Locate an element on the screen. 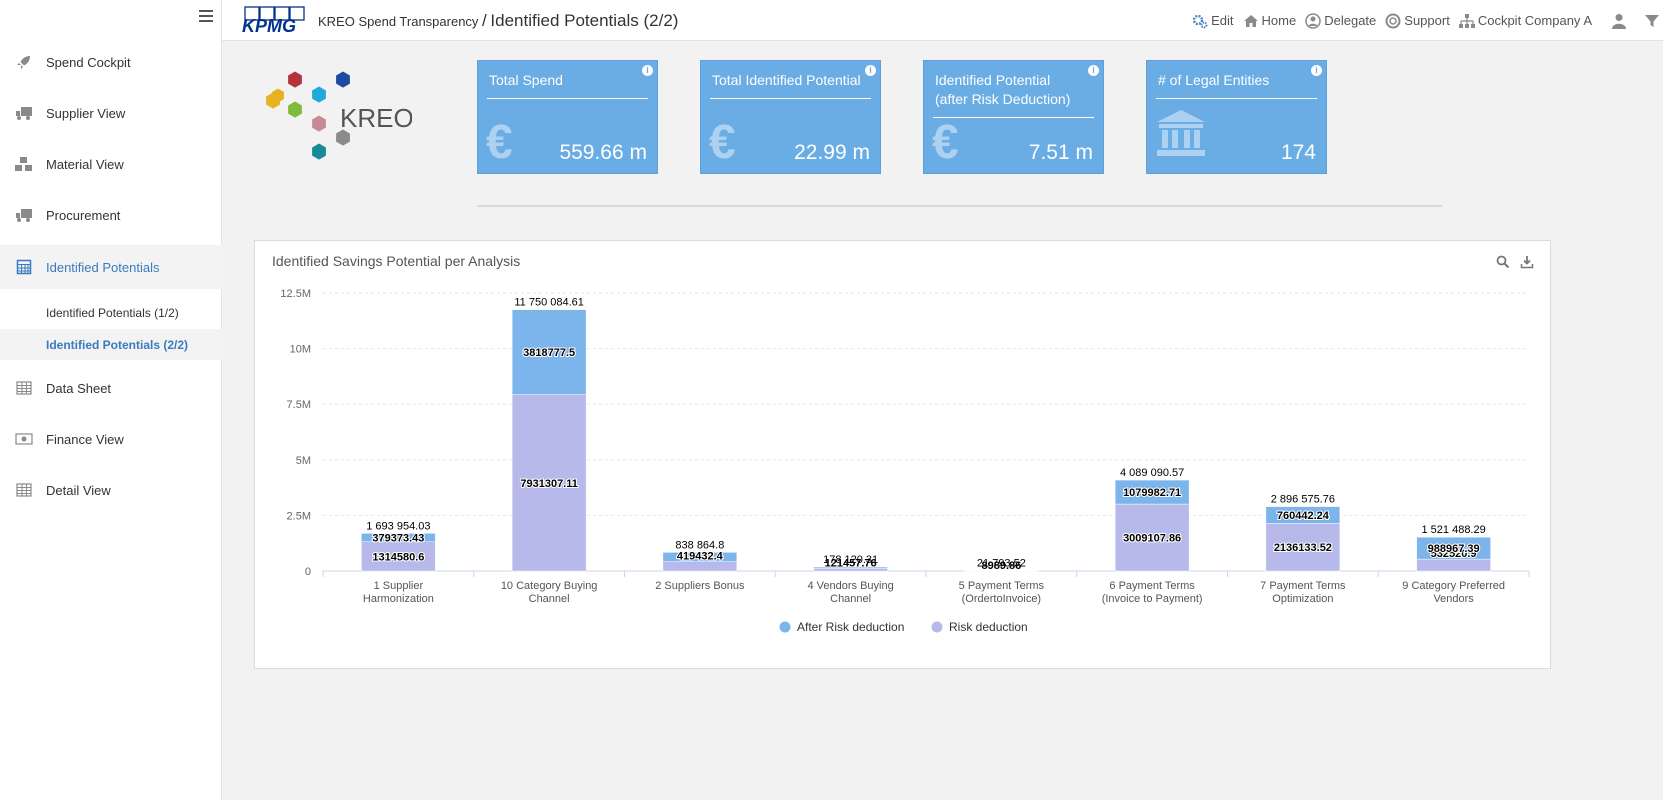  y-tick-label: 0 is located at coordinates (308, 572).